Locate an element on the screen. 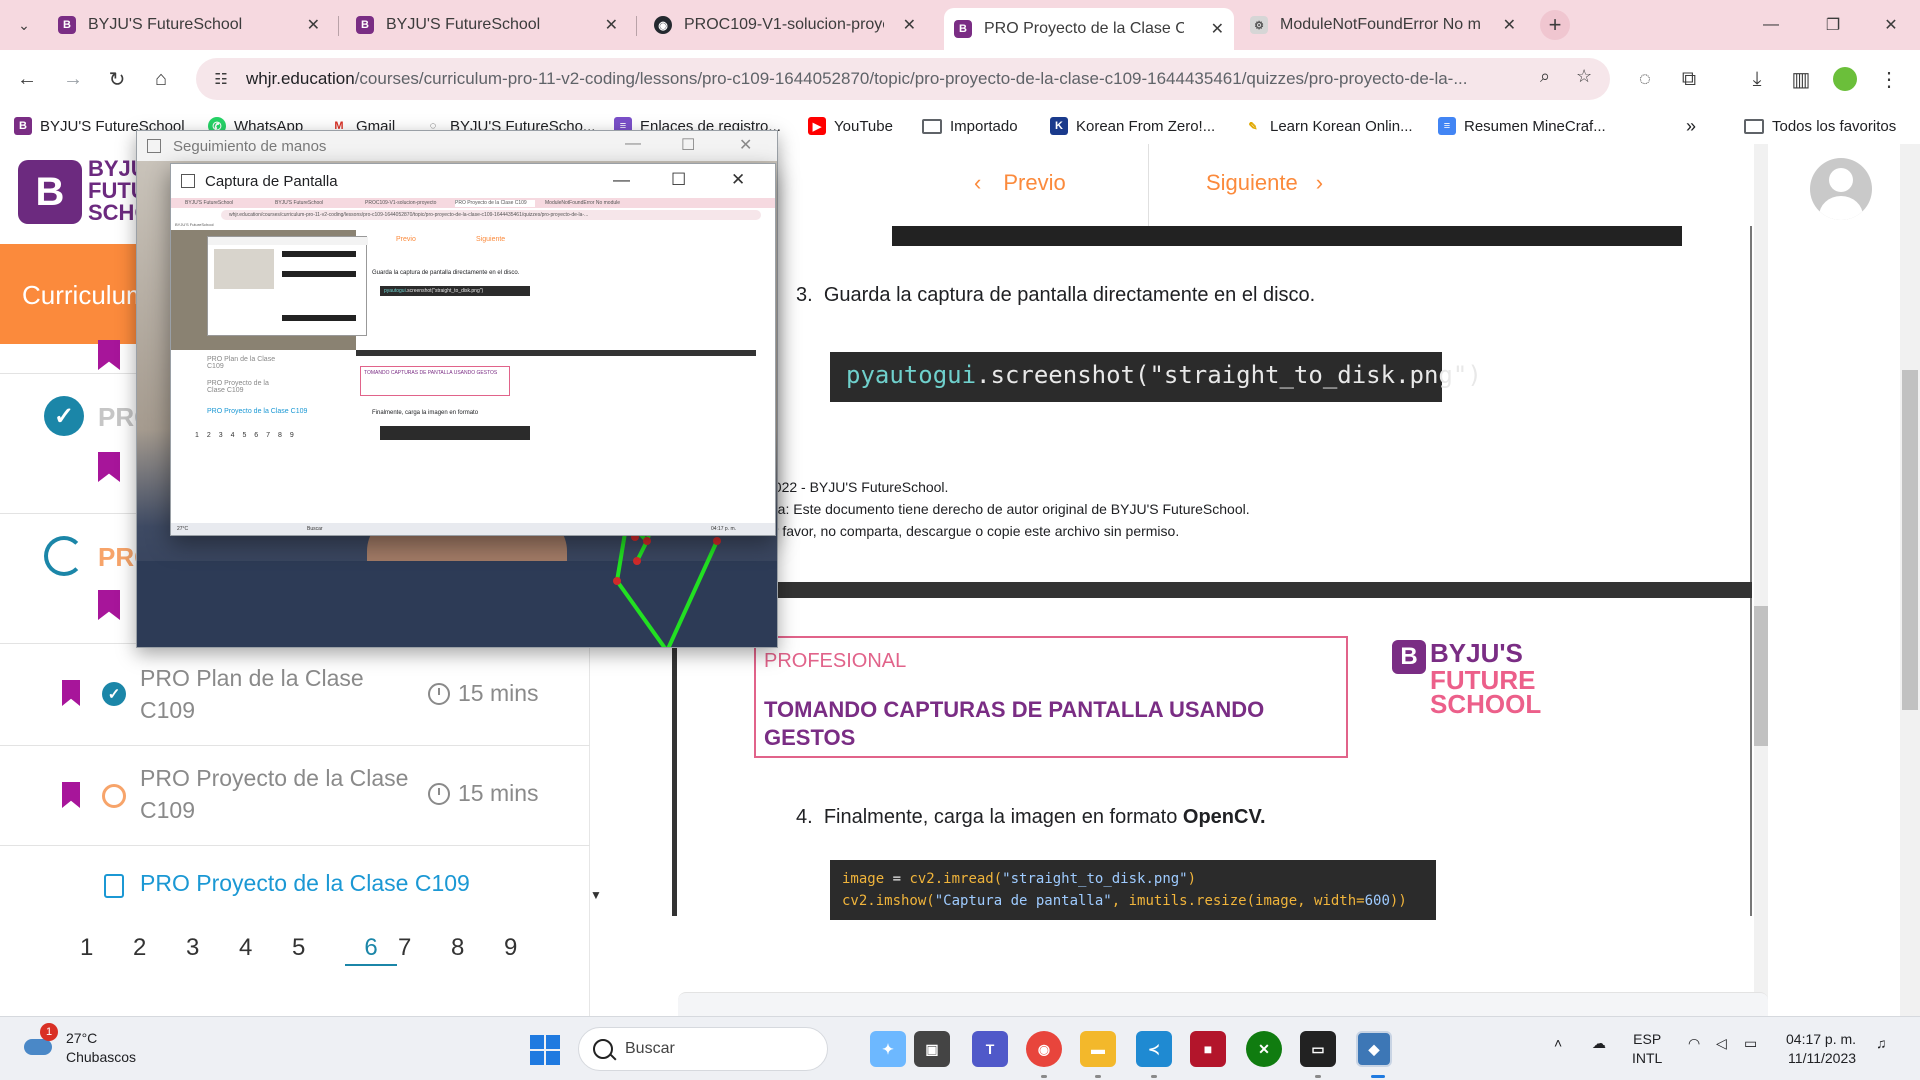 Image resolution: width=1920 pixels, height=1080 pixels. reload-icon: ↻ is located at coordinates (117, 79).